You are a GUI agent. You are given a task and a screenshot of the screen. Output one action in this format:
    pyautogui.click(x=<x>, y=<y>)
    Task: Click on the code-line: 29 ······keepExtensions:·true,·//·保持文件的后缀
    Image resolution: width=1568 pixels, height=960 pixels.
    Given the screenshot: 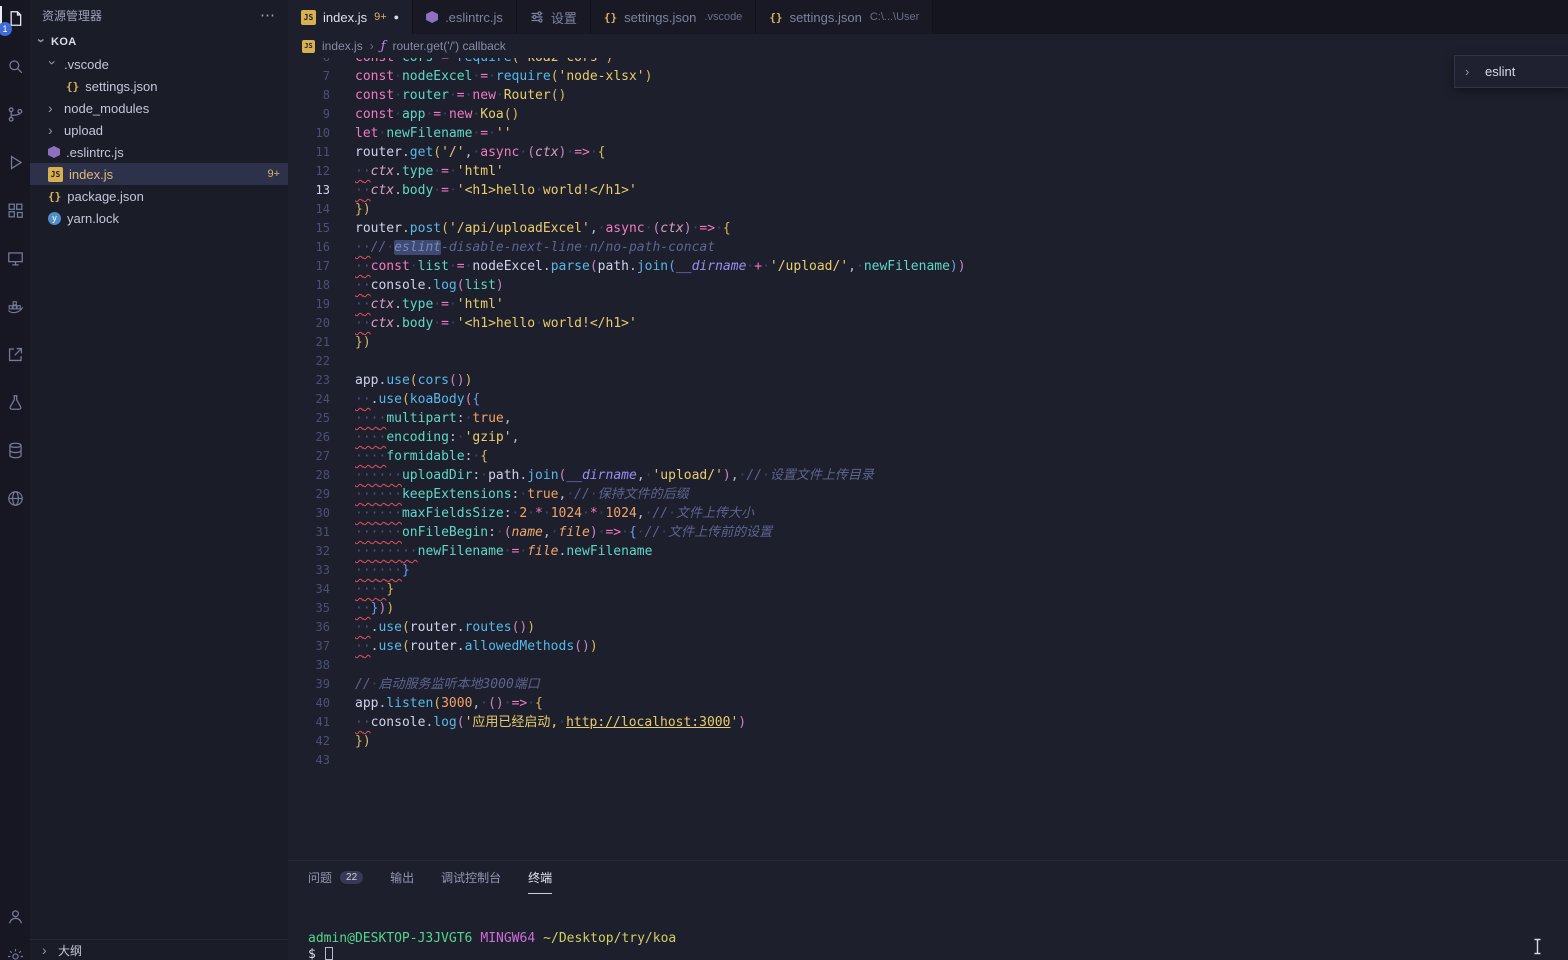 What is the action you would take?
    pyautogui.click(x=928, y=494)
    